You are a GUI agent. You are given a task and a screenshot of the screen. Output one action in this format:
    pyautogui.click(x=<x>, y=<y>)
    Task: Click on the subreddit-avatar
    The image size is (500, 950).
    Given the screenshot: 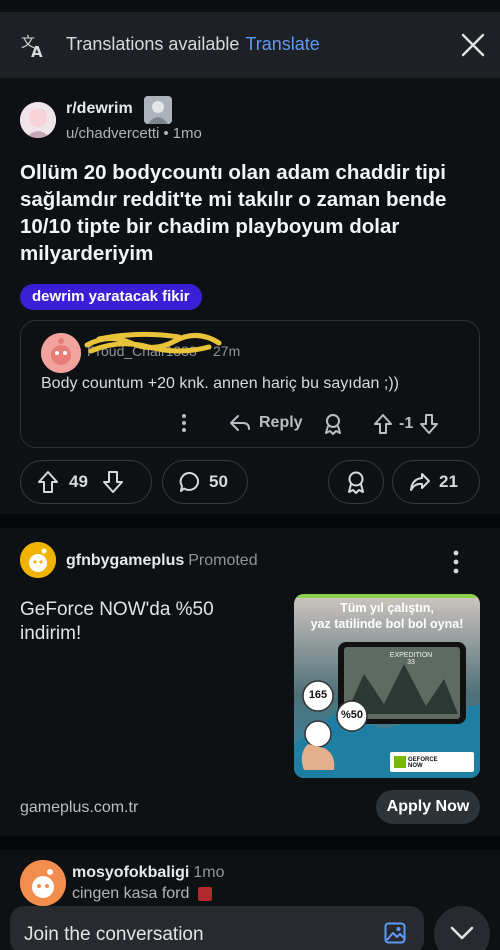 What is the action you would take?
    pyautogui.click(x=38, y=120)
    